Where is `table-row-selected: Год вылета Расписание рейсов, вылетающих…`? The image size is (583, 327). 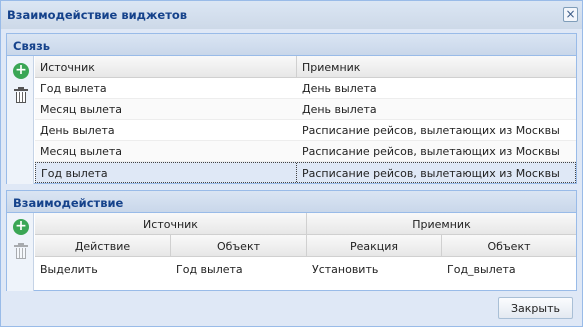 table-row-selected: Год вылета Расписание рейсов, вылетающих… is located at coordinates (305, 172).